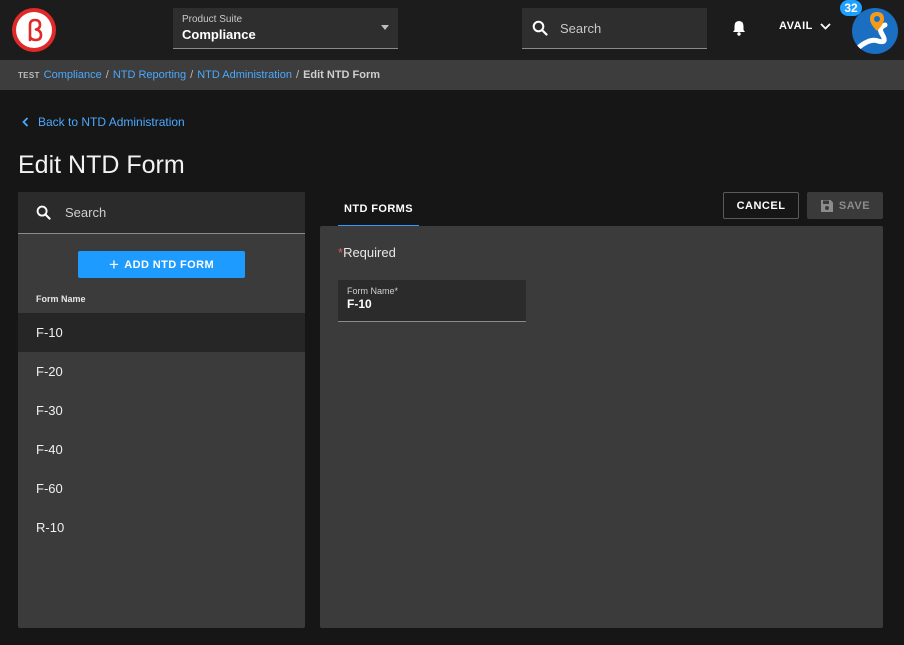 The image size is (904, 645). I want to click on notification-count-badge: 32, so click(851, 8).